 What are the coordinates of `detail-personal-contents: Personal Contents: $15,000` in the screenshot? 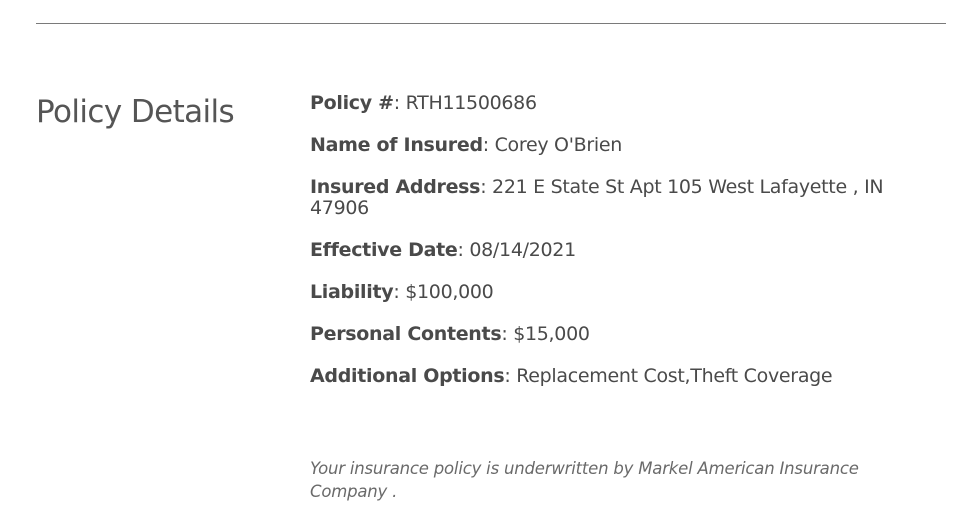 It's located at (610, 334).